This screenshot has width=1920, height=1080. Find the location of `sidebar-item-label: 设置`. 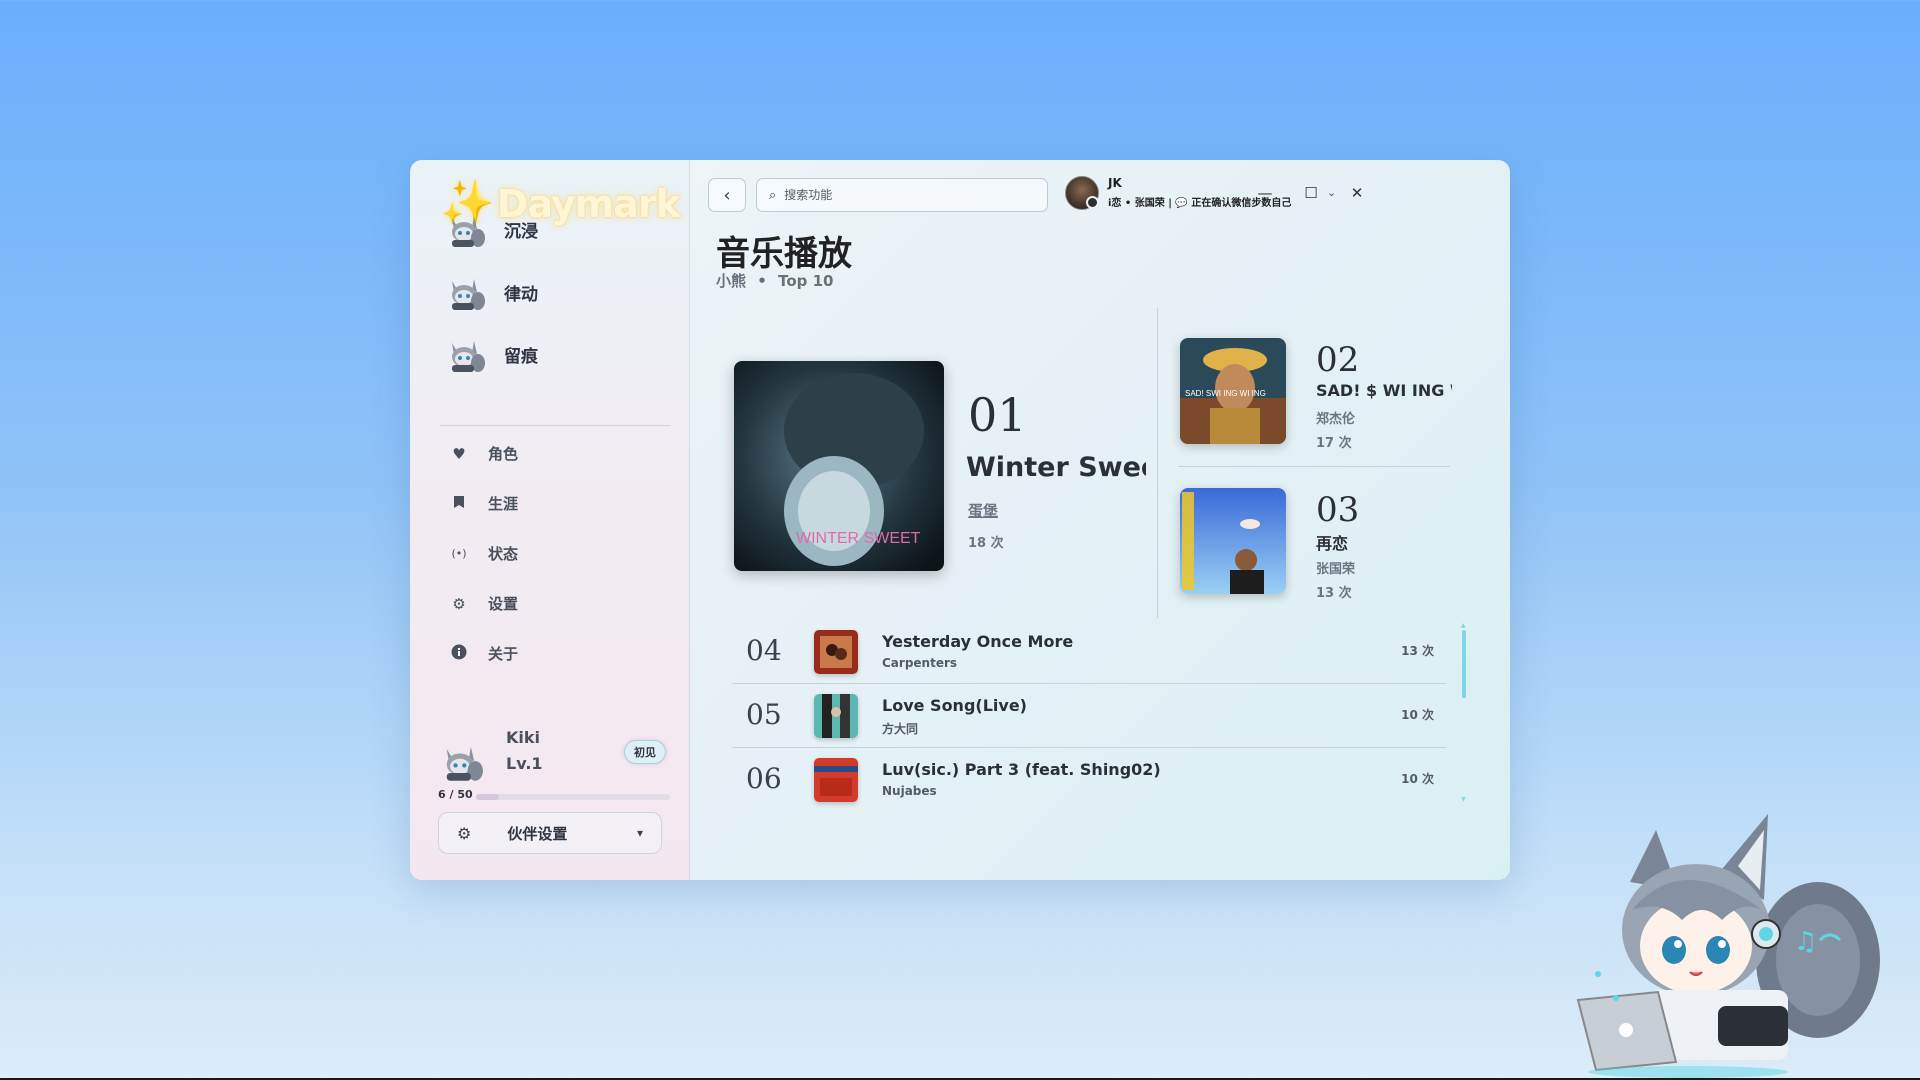

sidebar-item-label: 设置 is located at coordinates (503, 604).